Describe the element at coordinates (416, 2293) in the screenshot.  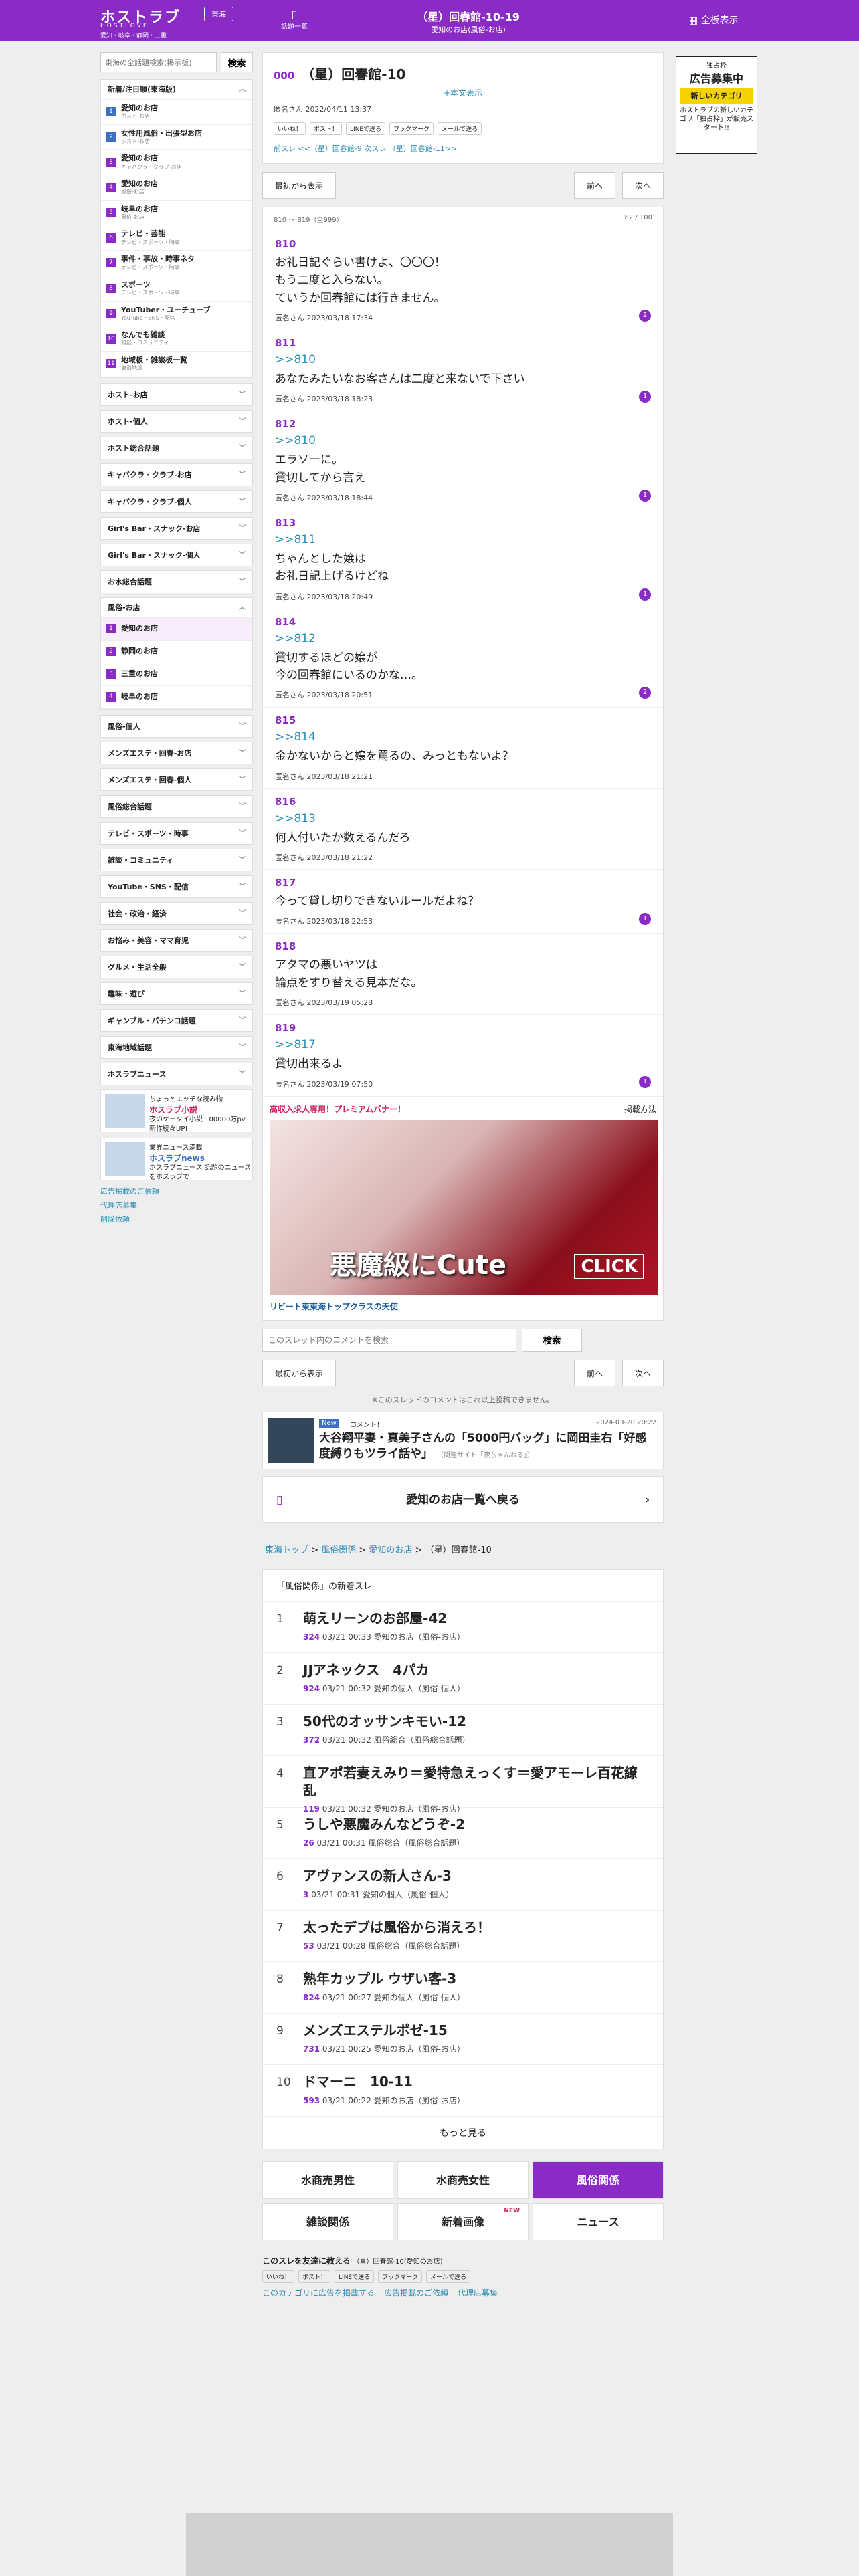
I see `bottom-link: 広告掲載のご依頼` at that location.